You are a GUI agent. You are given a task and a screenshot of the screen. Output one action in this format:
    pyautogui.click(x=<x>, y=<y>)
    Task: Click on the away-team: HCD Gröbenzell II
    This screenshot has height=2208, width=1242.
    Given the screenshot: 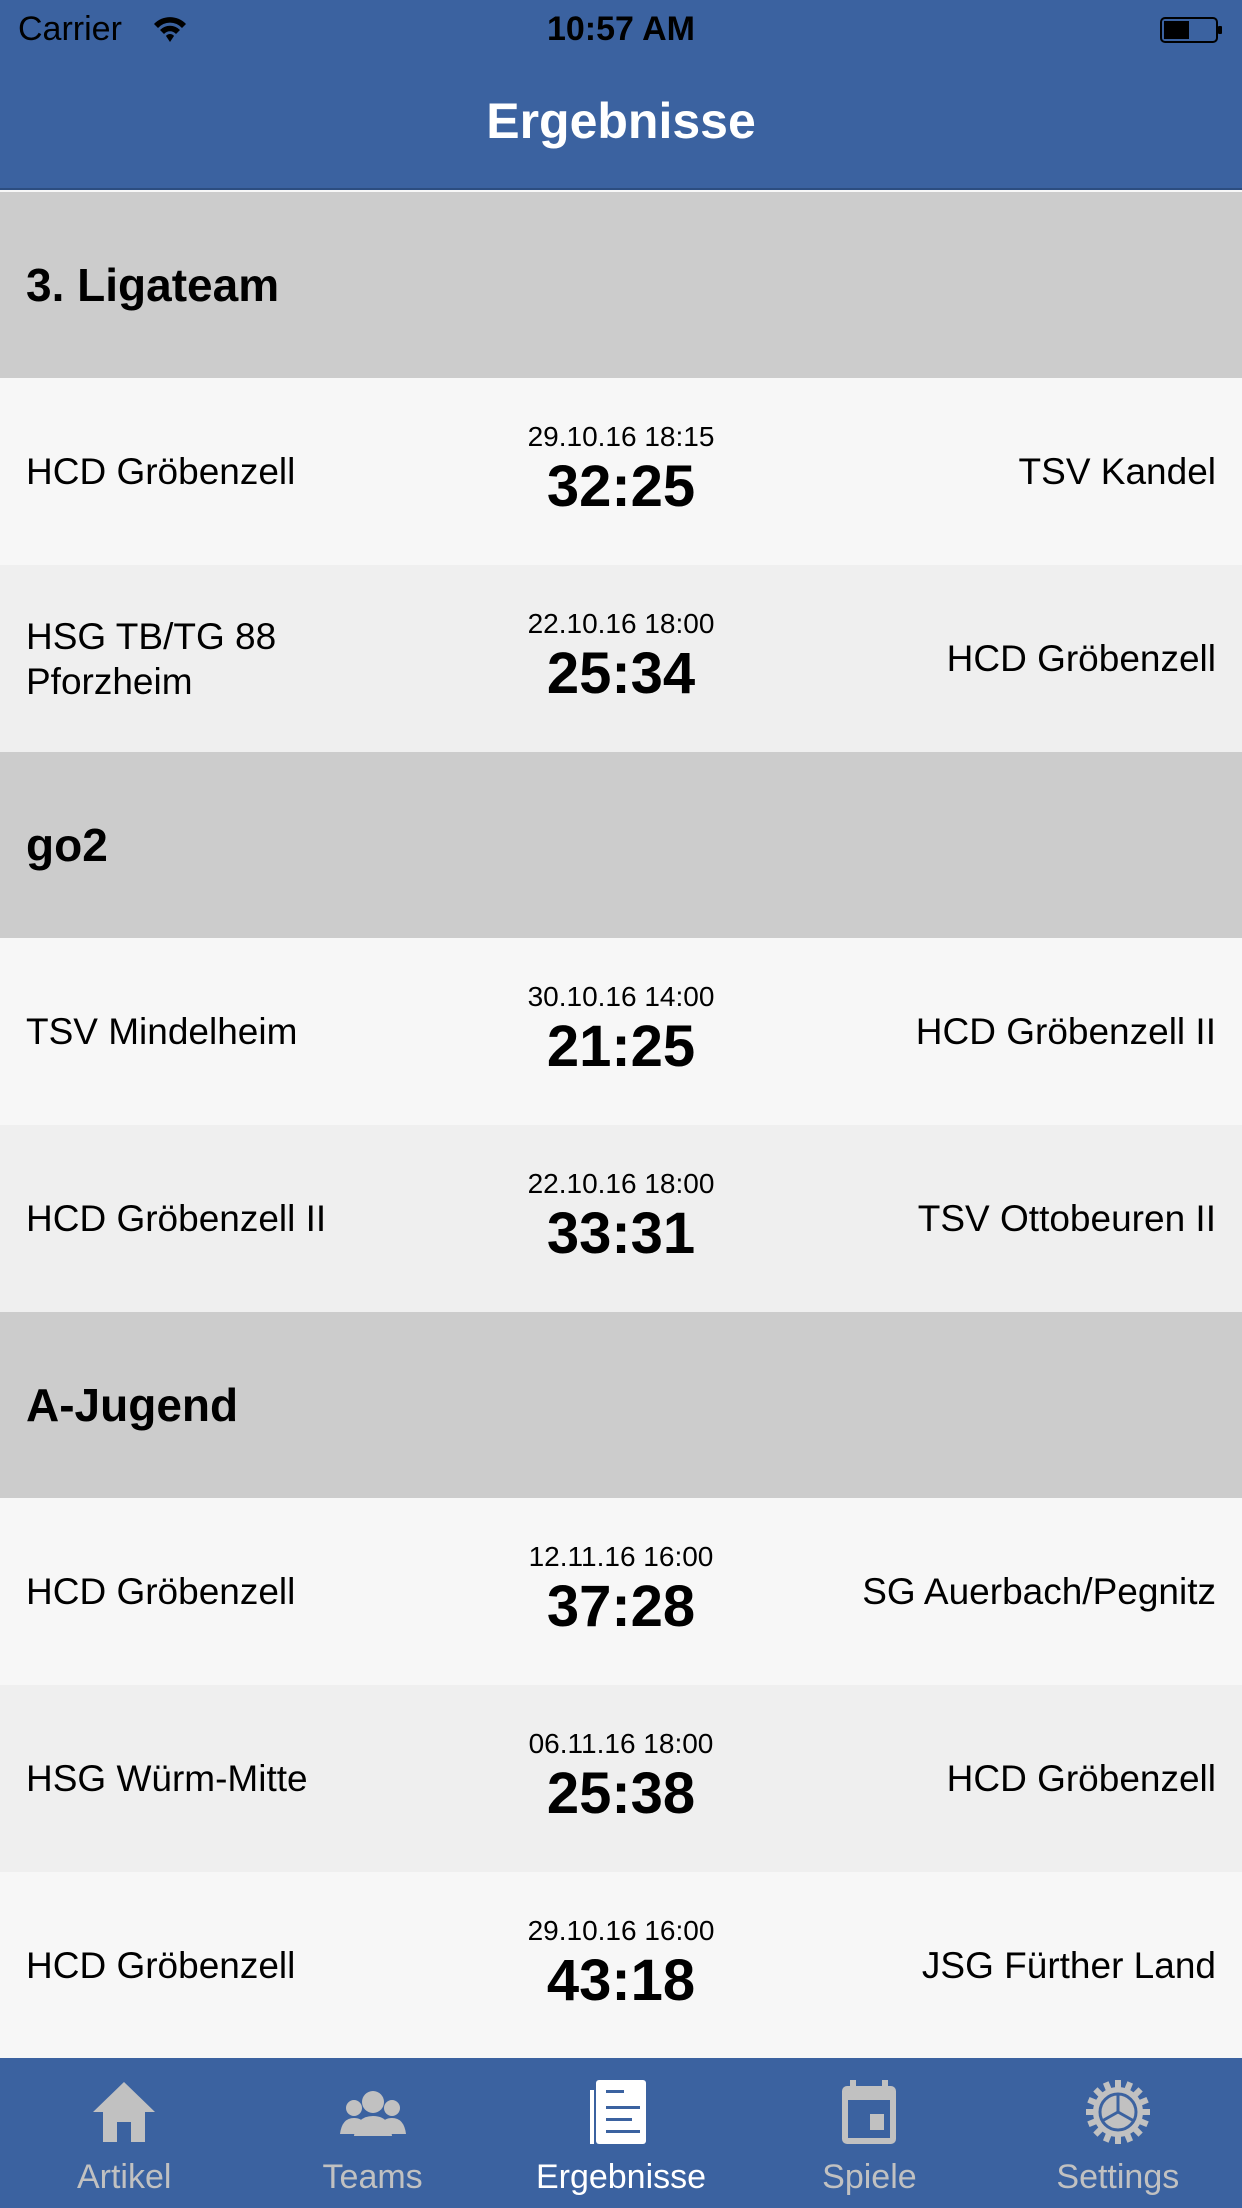 What is the action you would take?
    pyautogui.click(x=1065, y=1031)
    